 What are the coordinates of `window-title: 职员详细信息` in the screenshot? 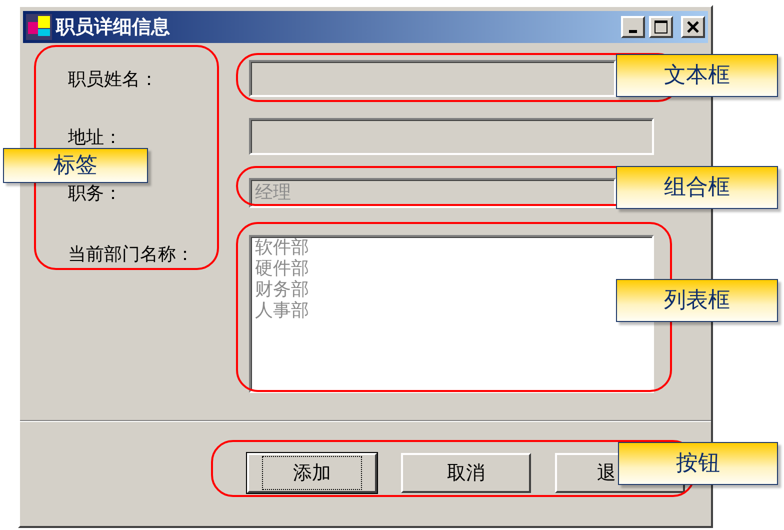 It's located at (113, 27).